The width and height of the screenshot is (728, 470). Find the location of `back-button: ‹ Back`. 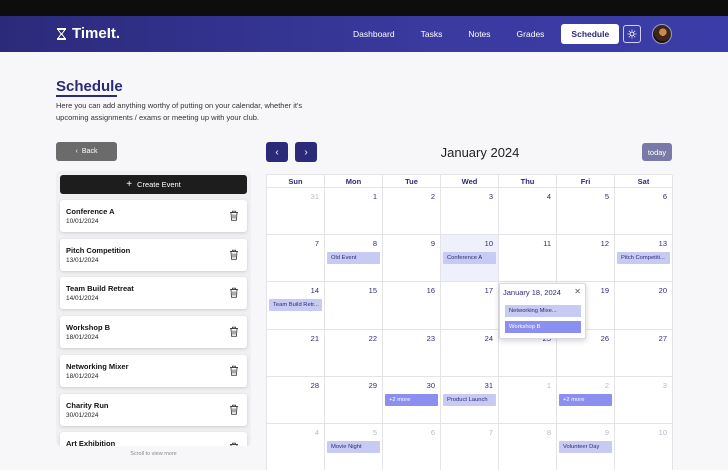

back-button: ‹ Back is located at coordinates (86, 151).